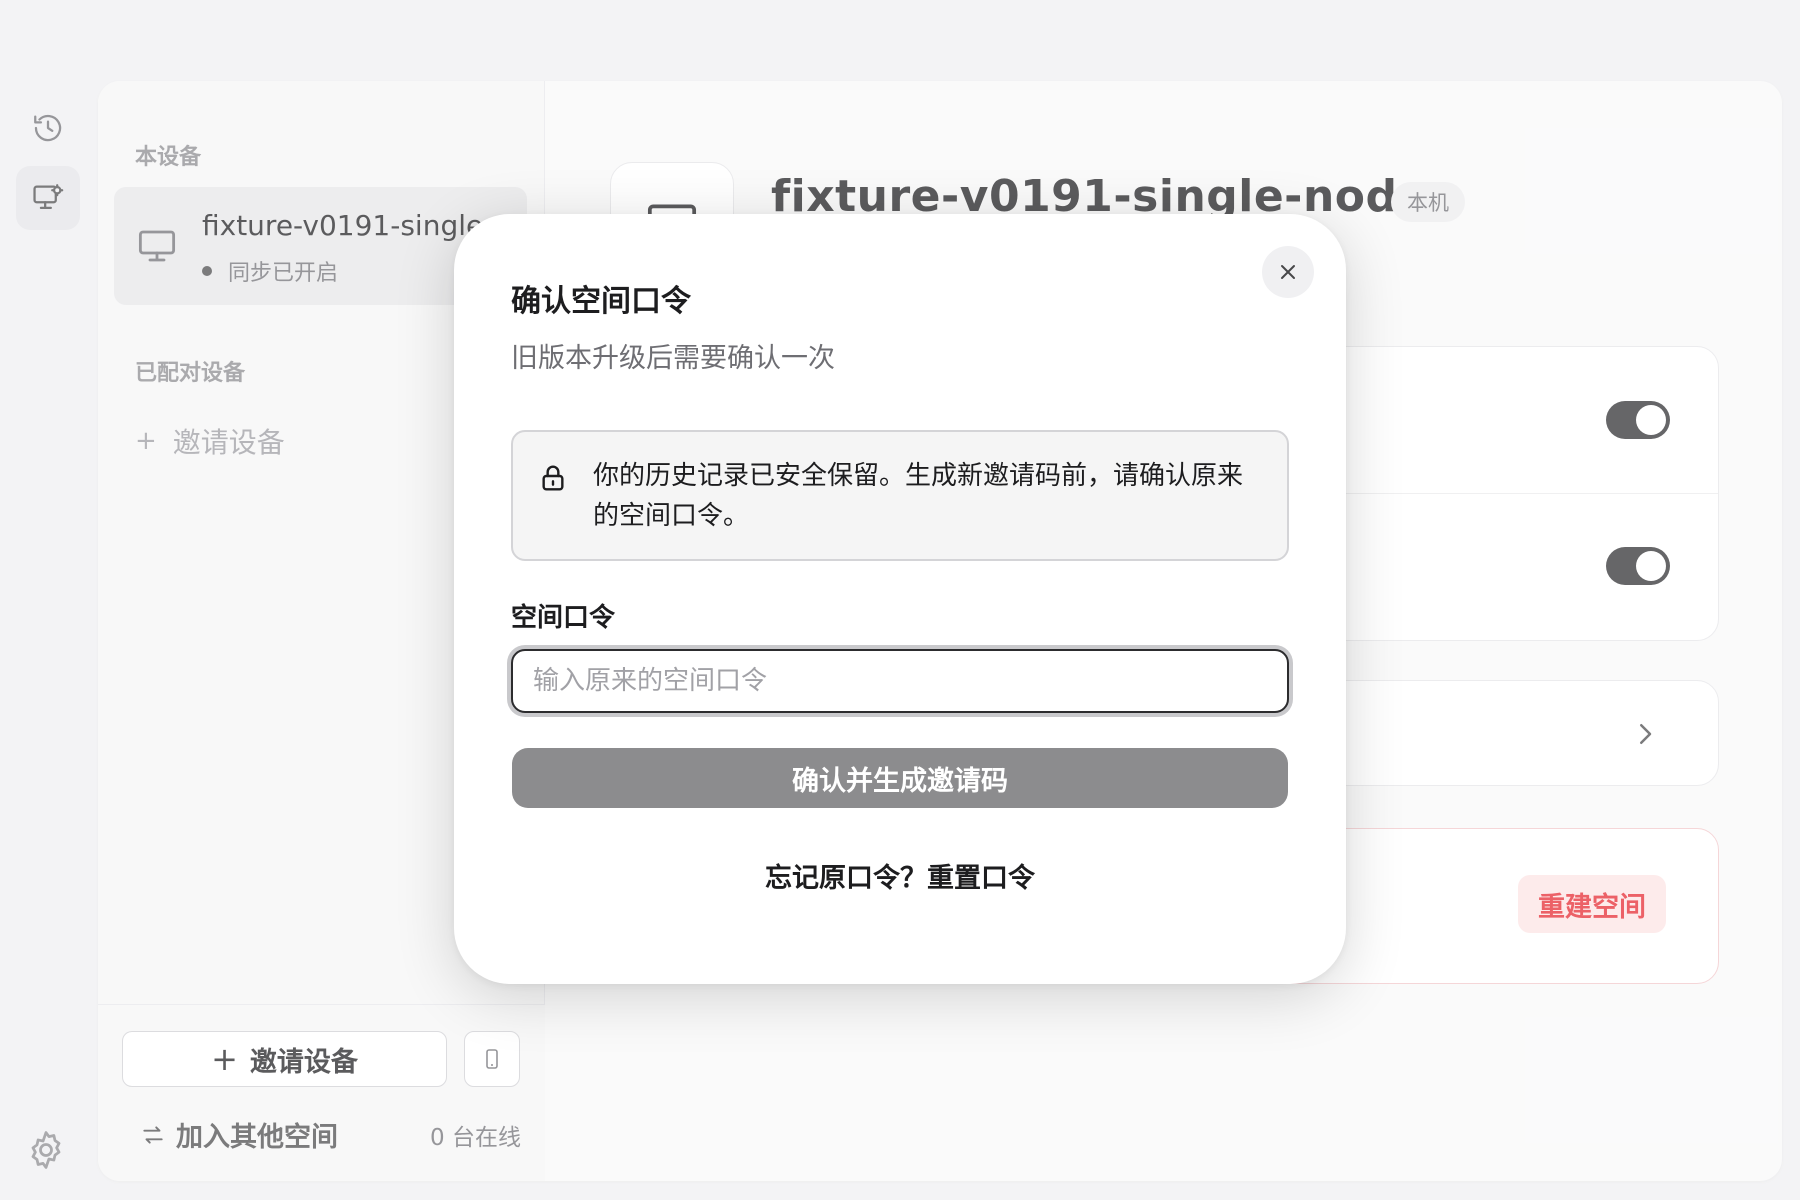 This screenshot has height=1200, width=1800. What do you see at coordinates (601, 301) in the screenshot?
I see `dialog-title: 确认空间口令` at bounding box center [601, 301].